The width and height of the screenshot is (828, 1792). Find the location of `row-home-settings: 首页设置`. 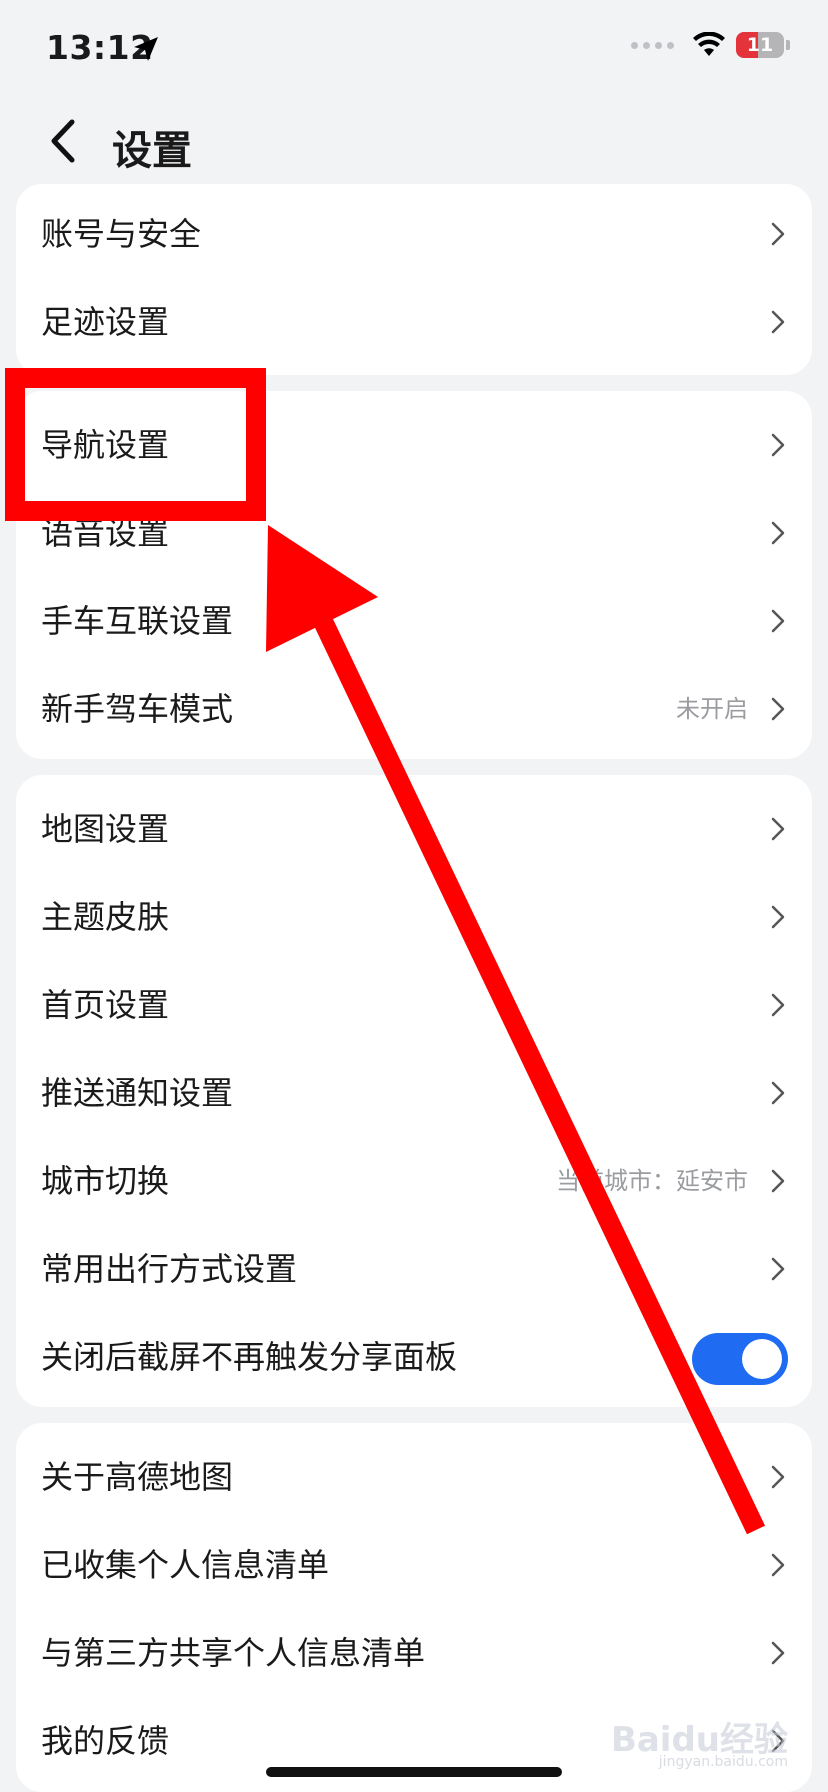

row-home-settings: 首页设置 is located at coordinates (414, 1005).